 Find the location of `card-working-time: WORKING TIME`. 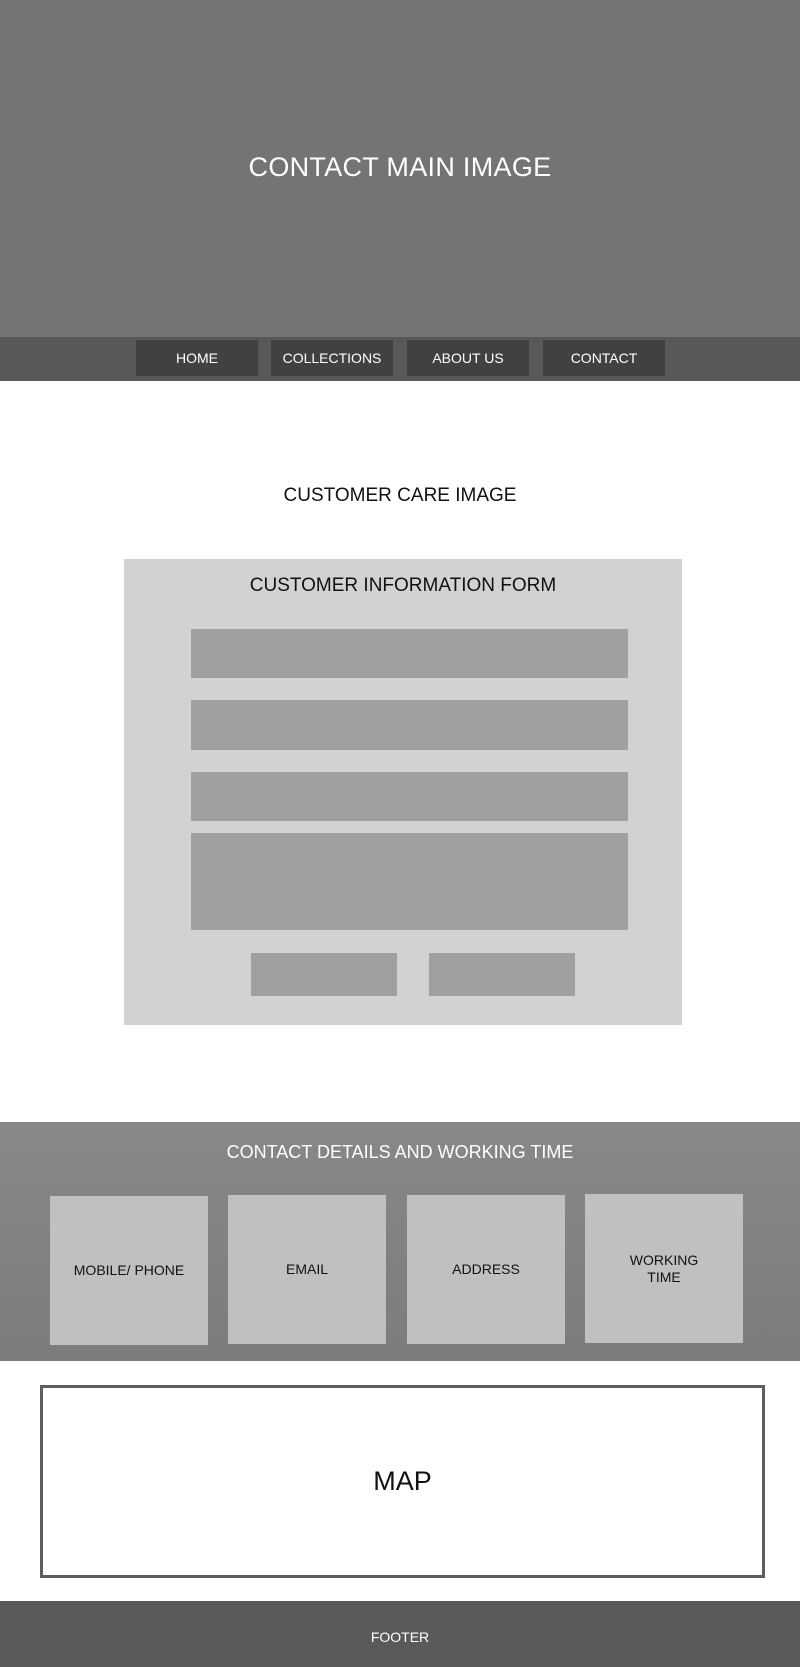

card-working-time: WORKING TIME is located at coordinates (664, 1268).